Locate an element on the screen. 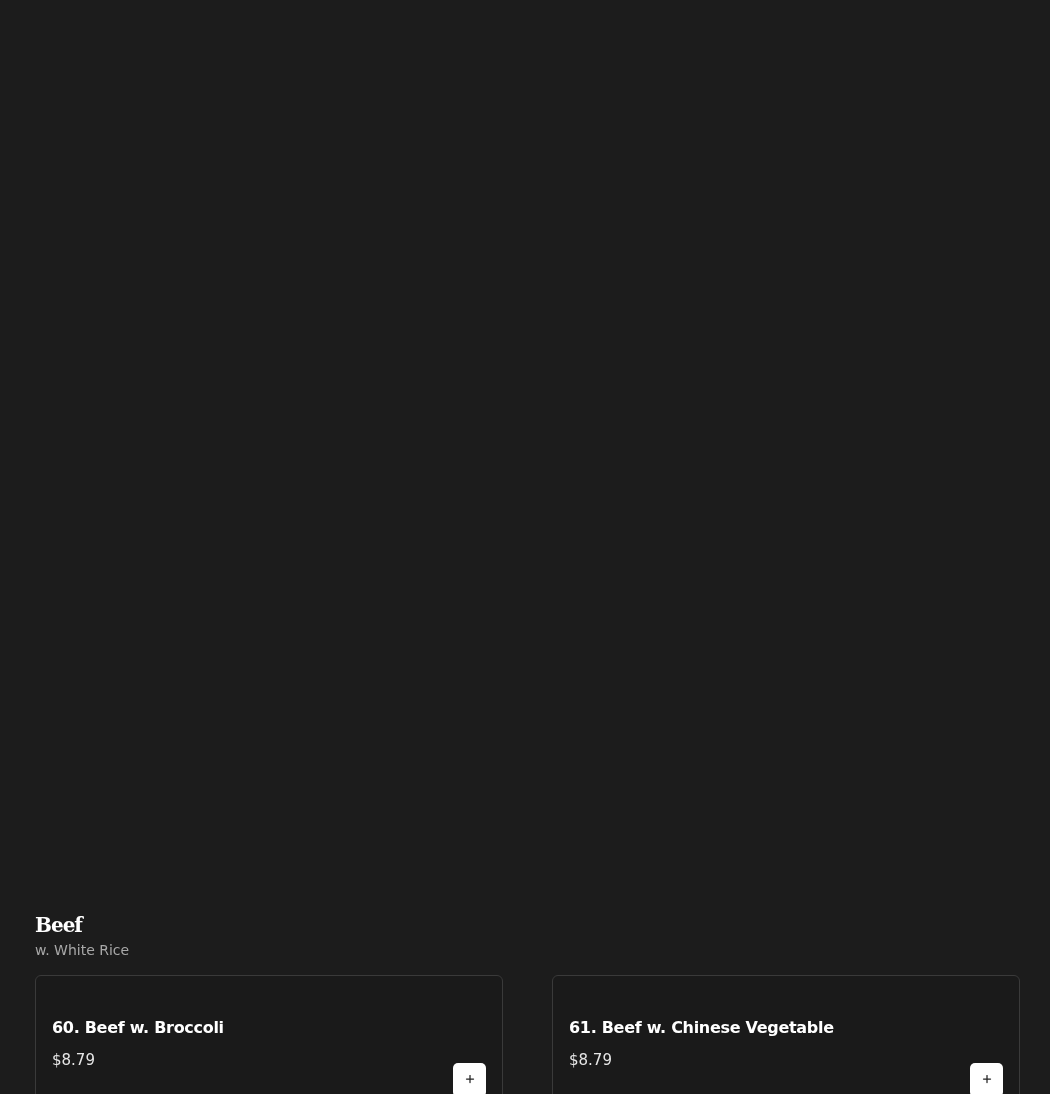  menu-item-card: 61. Beef w. Chinese Vegetable $8.79 is located at coordinates (786, 1034).